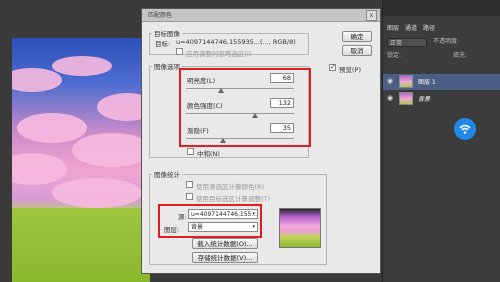  I want to click on neutralize-checkbox, so click(190, 151).